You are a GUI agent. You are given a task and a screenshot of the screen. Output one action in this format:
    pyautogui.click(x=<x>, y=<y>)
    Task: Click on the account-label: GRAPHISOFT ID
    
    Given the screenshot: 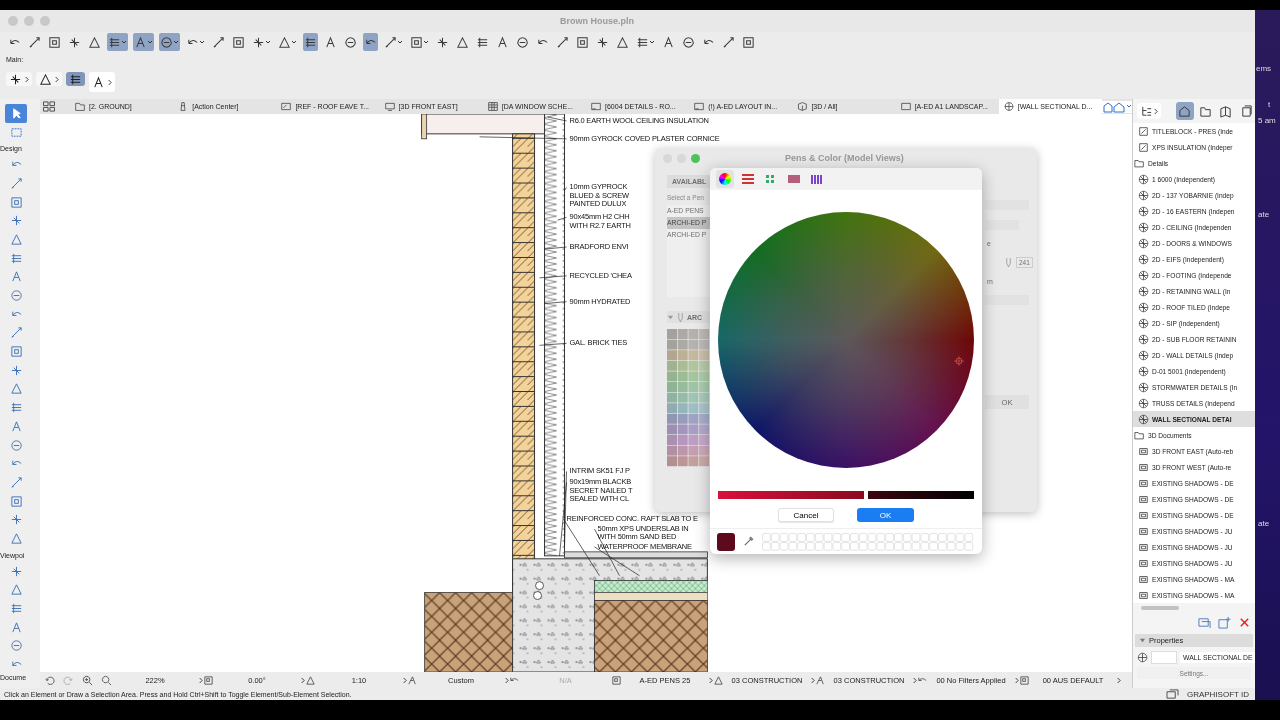 What is the action you would take?
    pyautogui.click(x=1217, y=694)
    